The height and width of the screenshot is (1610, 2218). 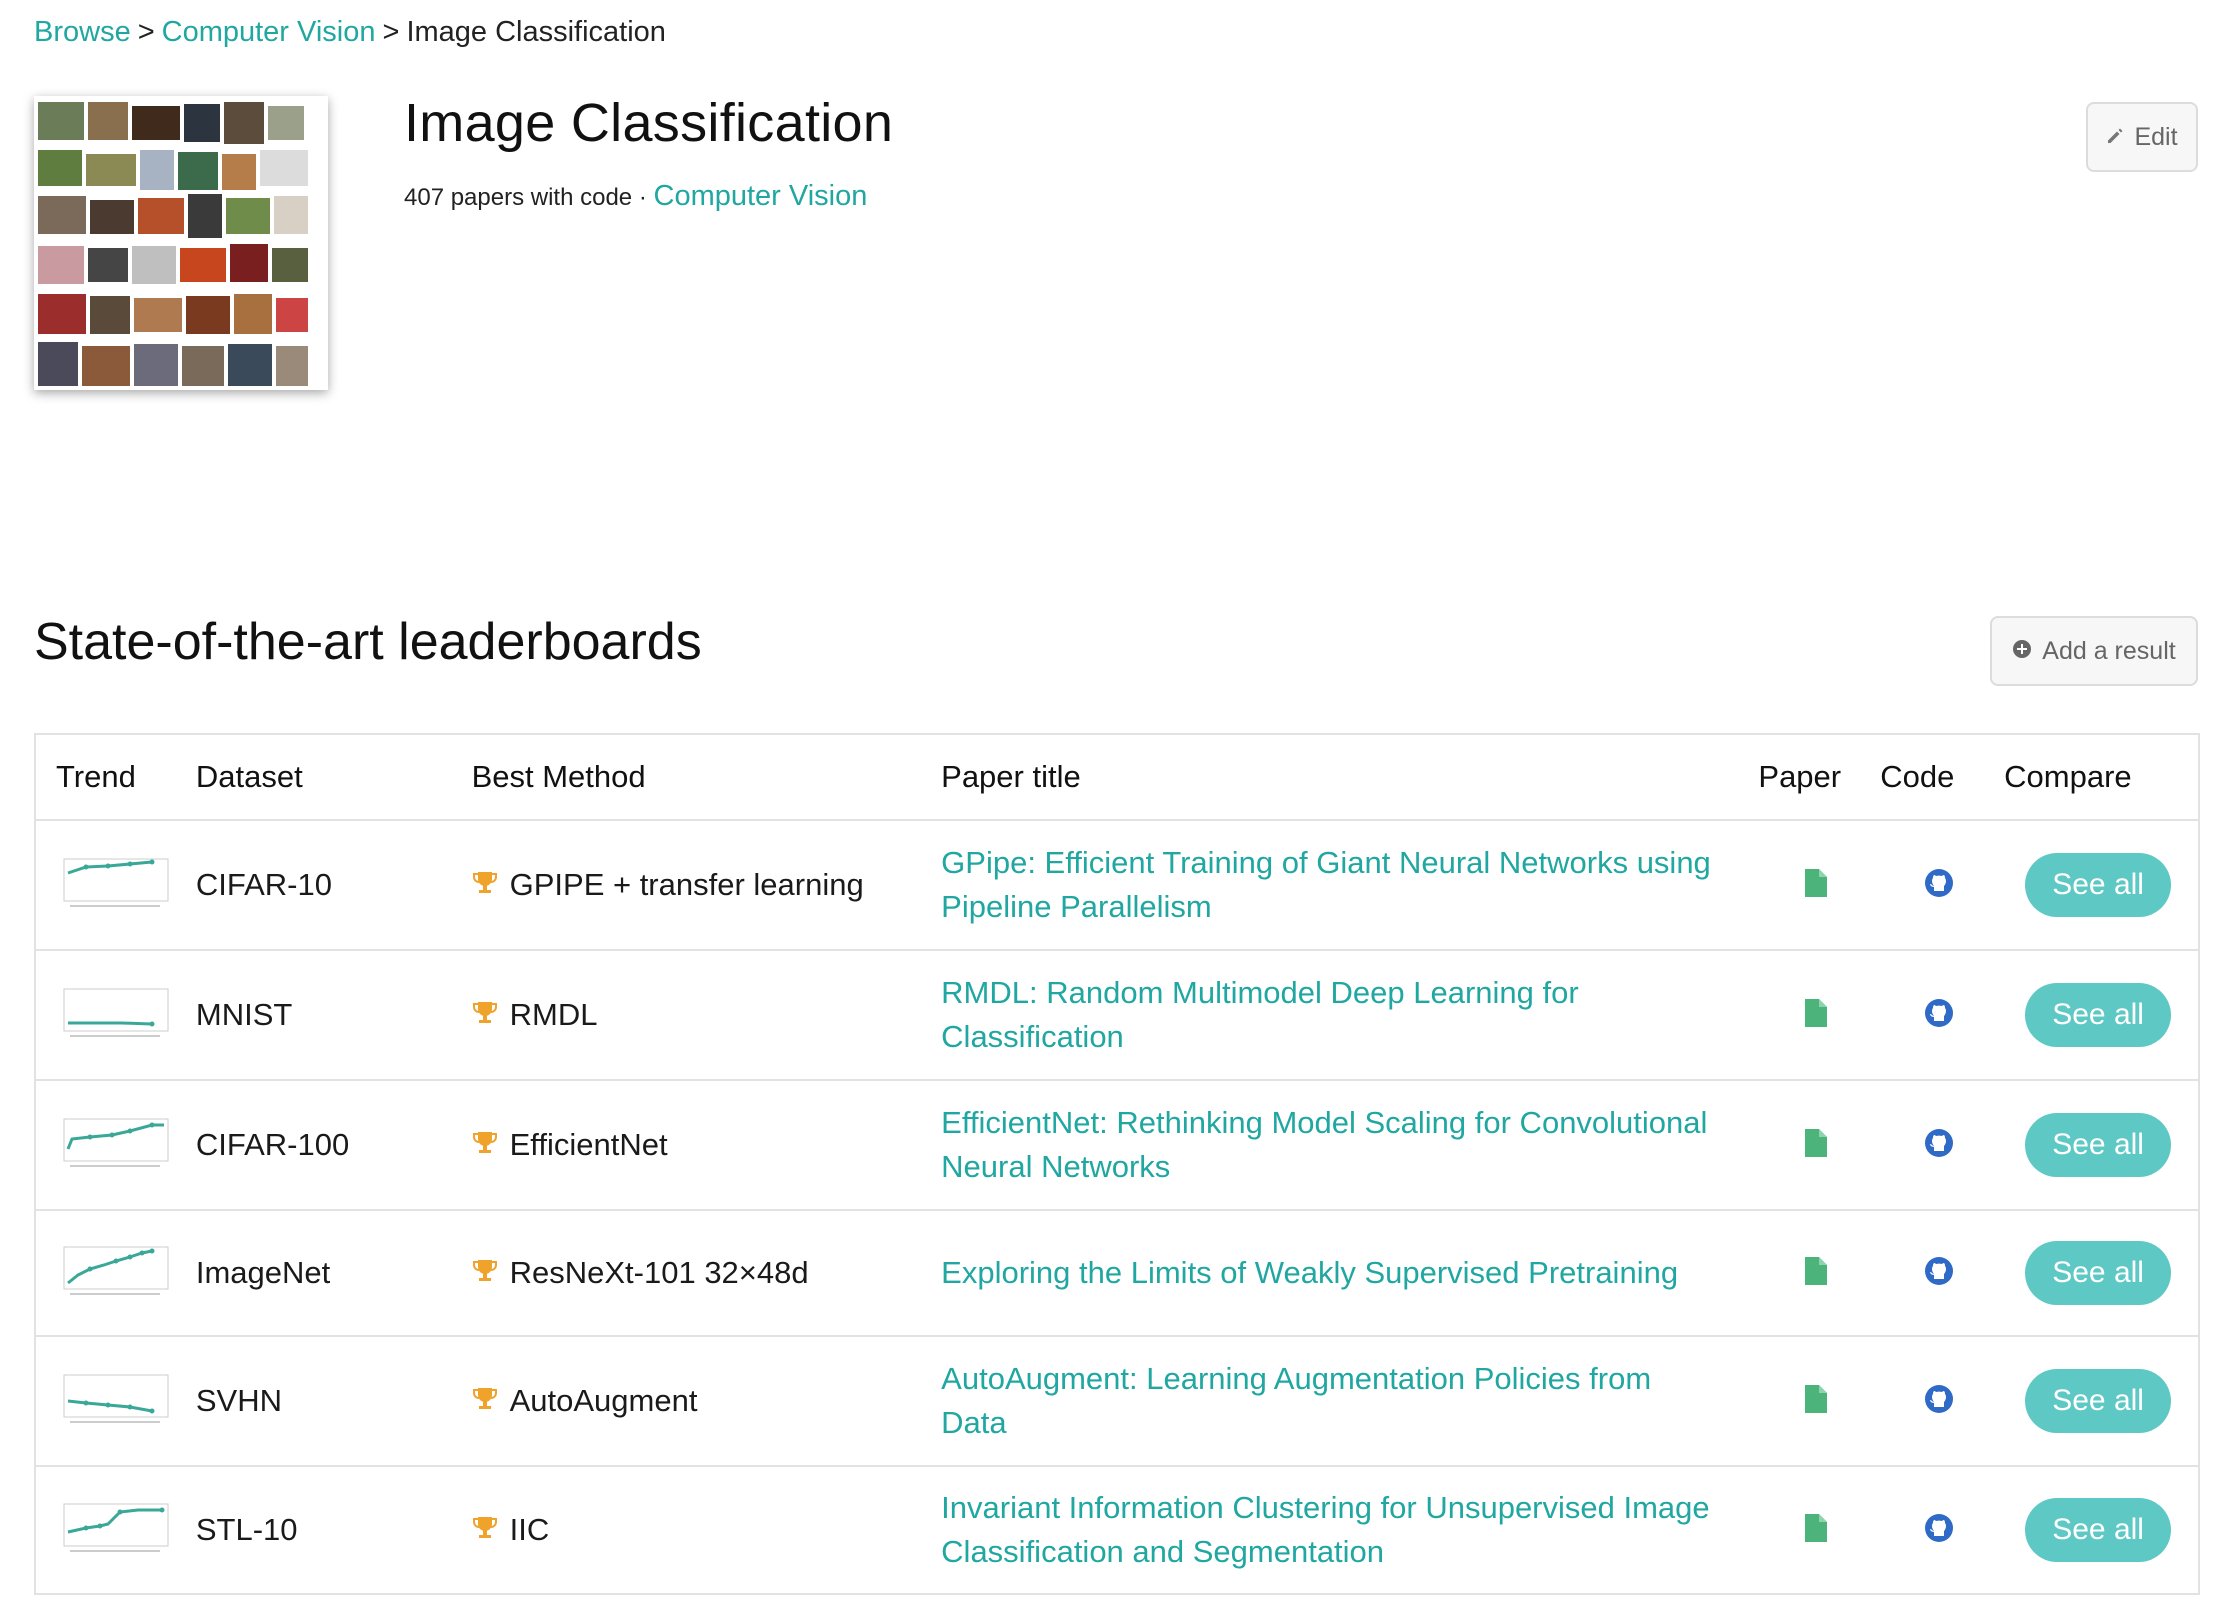 I want to click on add-result-button: Add a result, so click(x=2094, y=651).